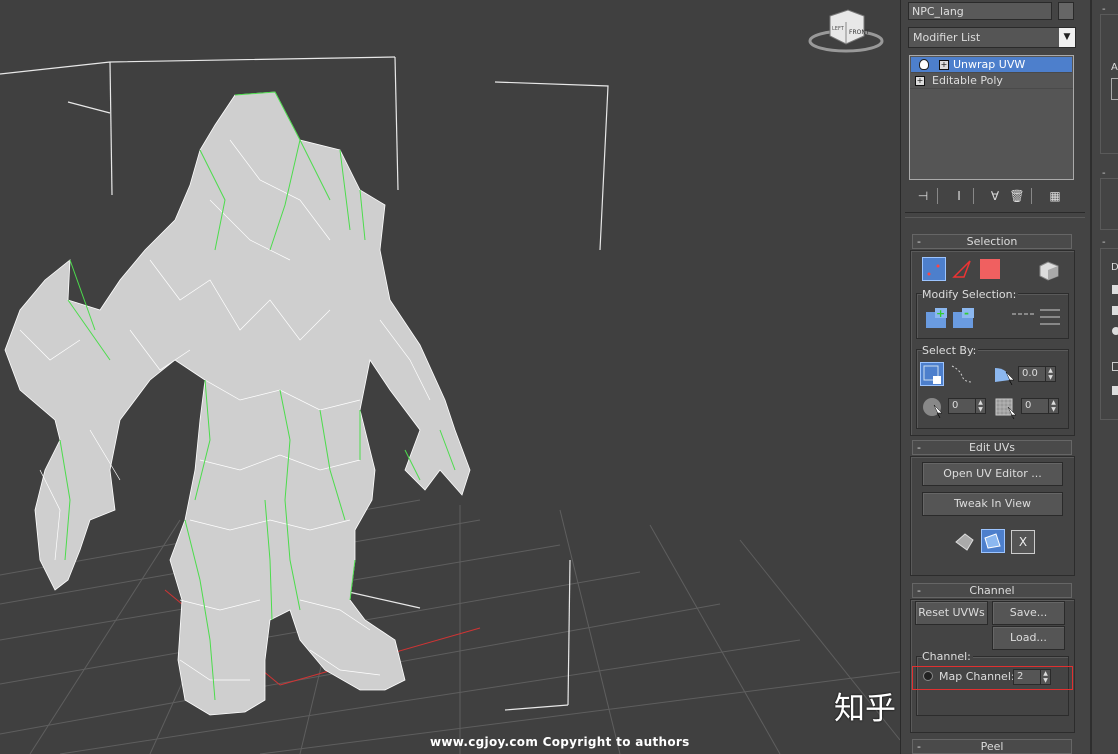  Describe the element at coordinates (995, 196) in the screenshot. I see `make-unique-icon: ∀` at that location.